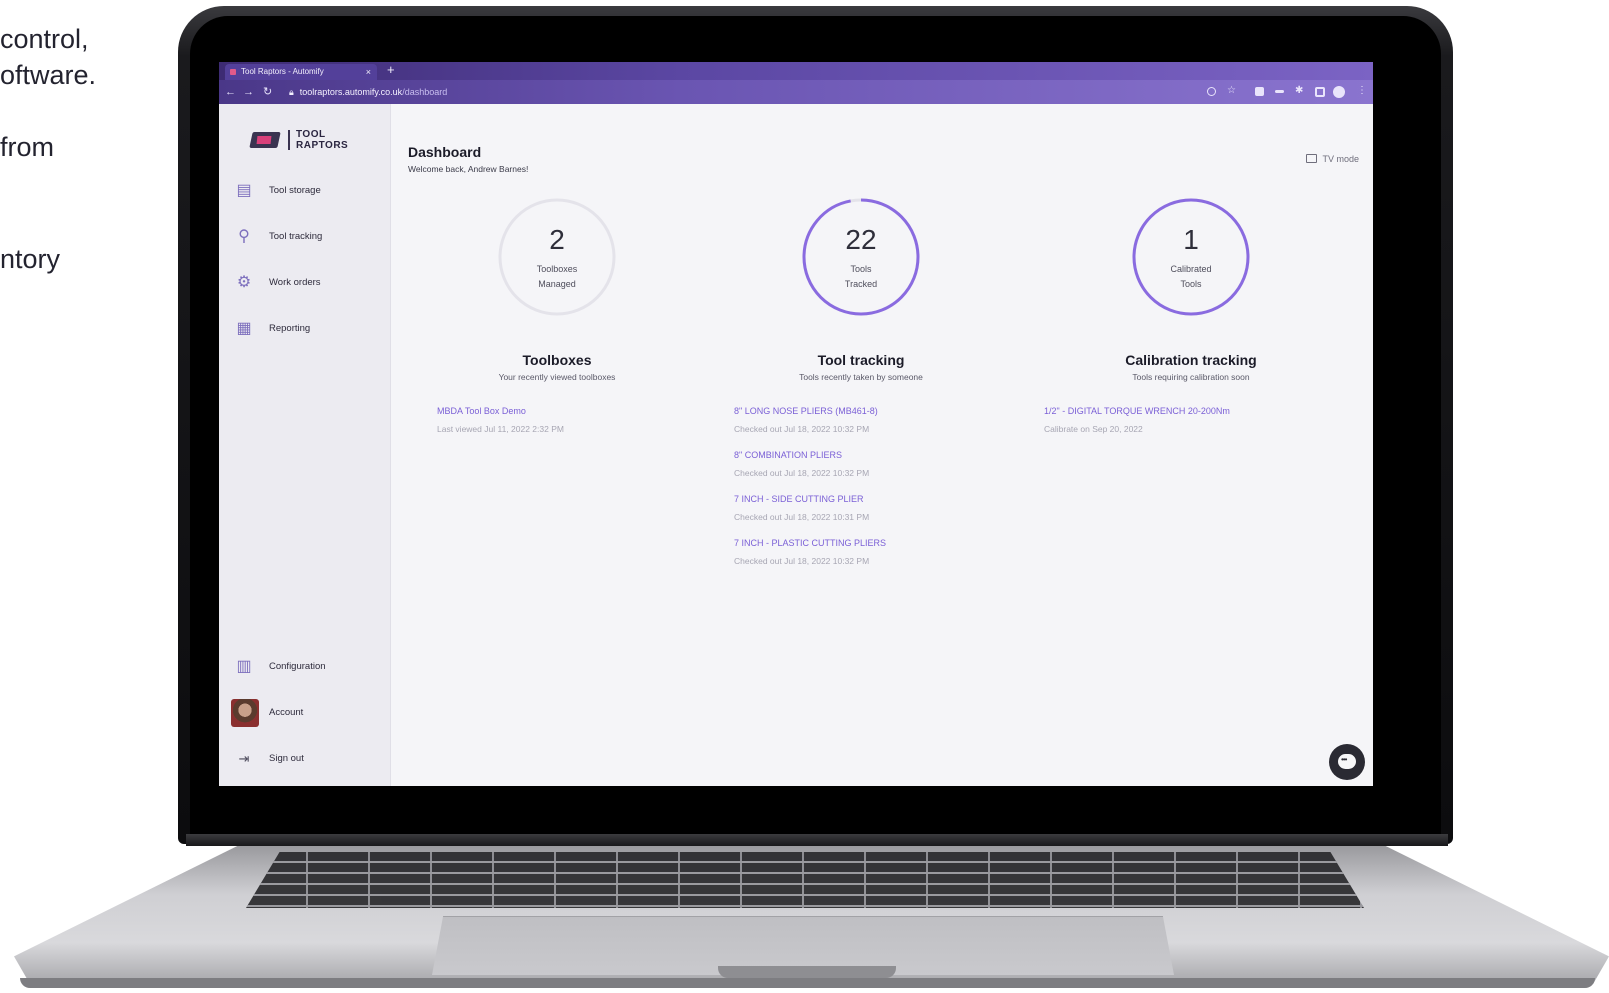 The image size is (1609, 993). Describe the element at coordinates (289, 140) in the screenshot. I see `logo-divider` at that location.